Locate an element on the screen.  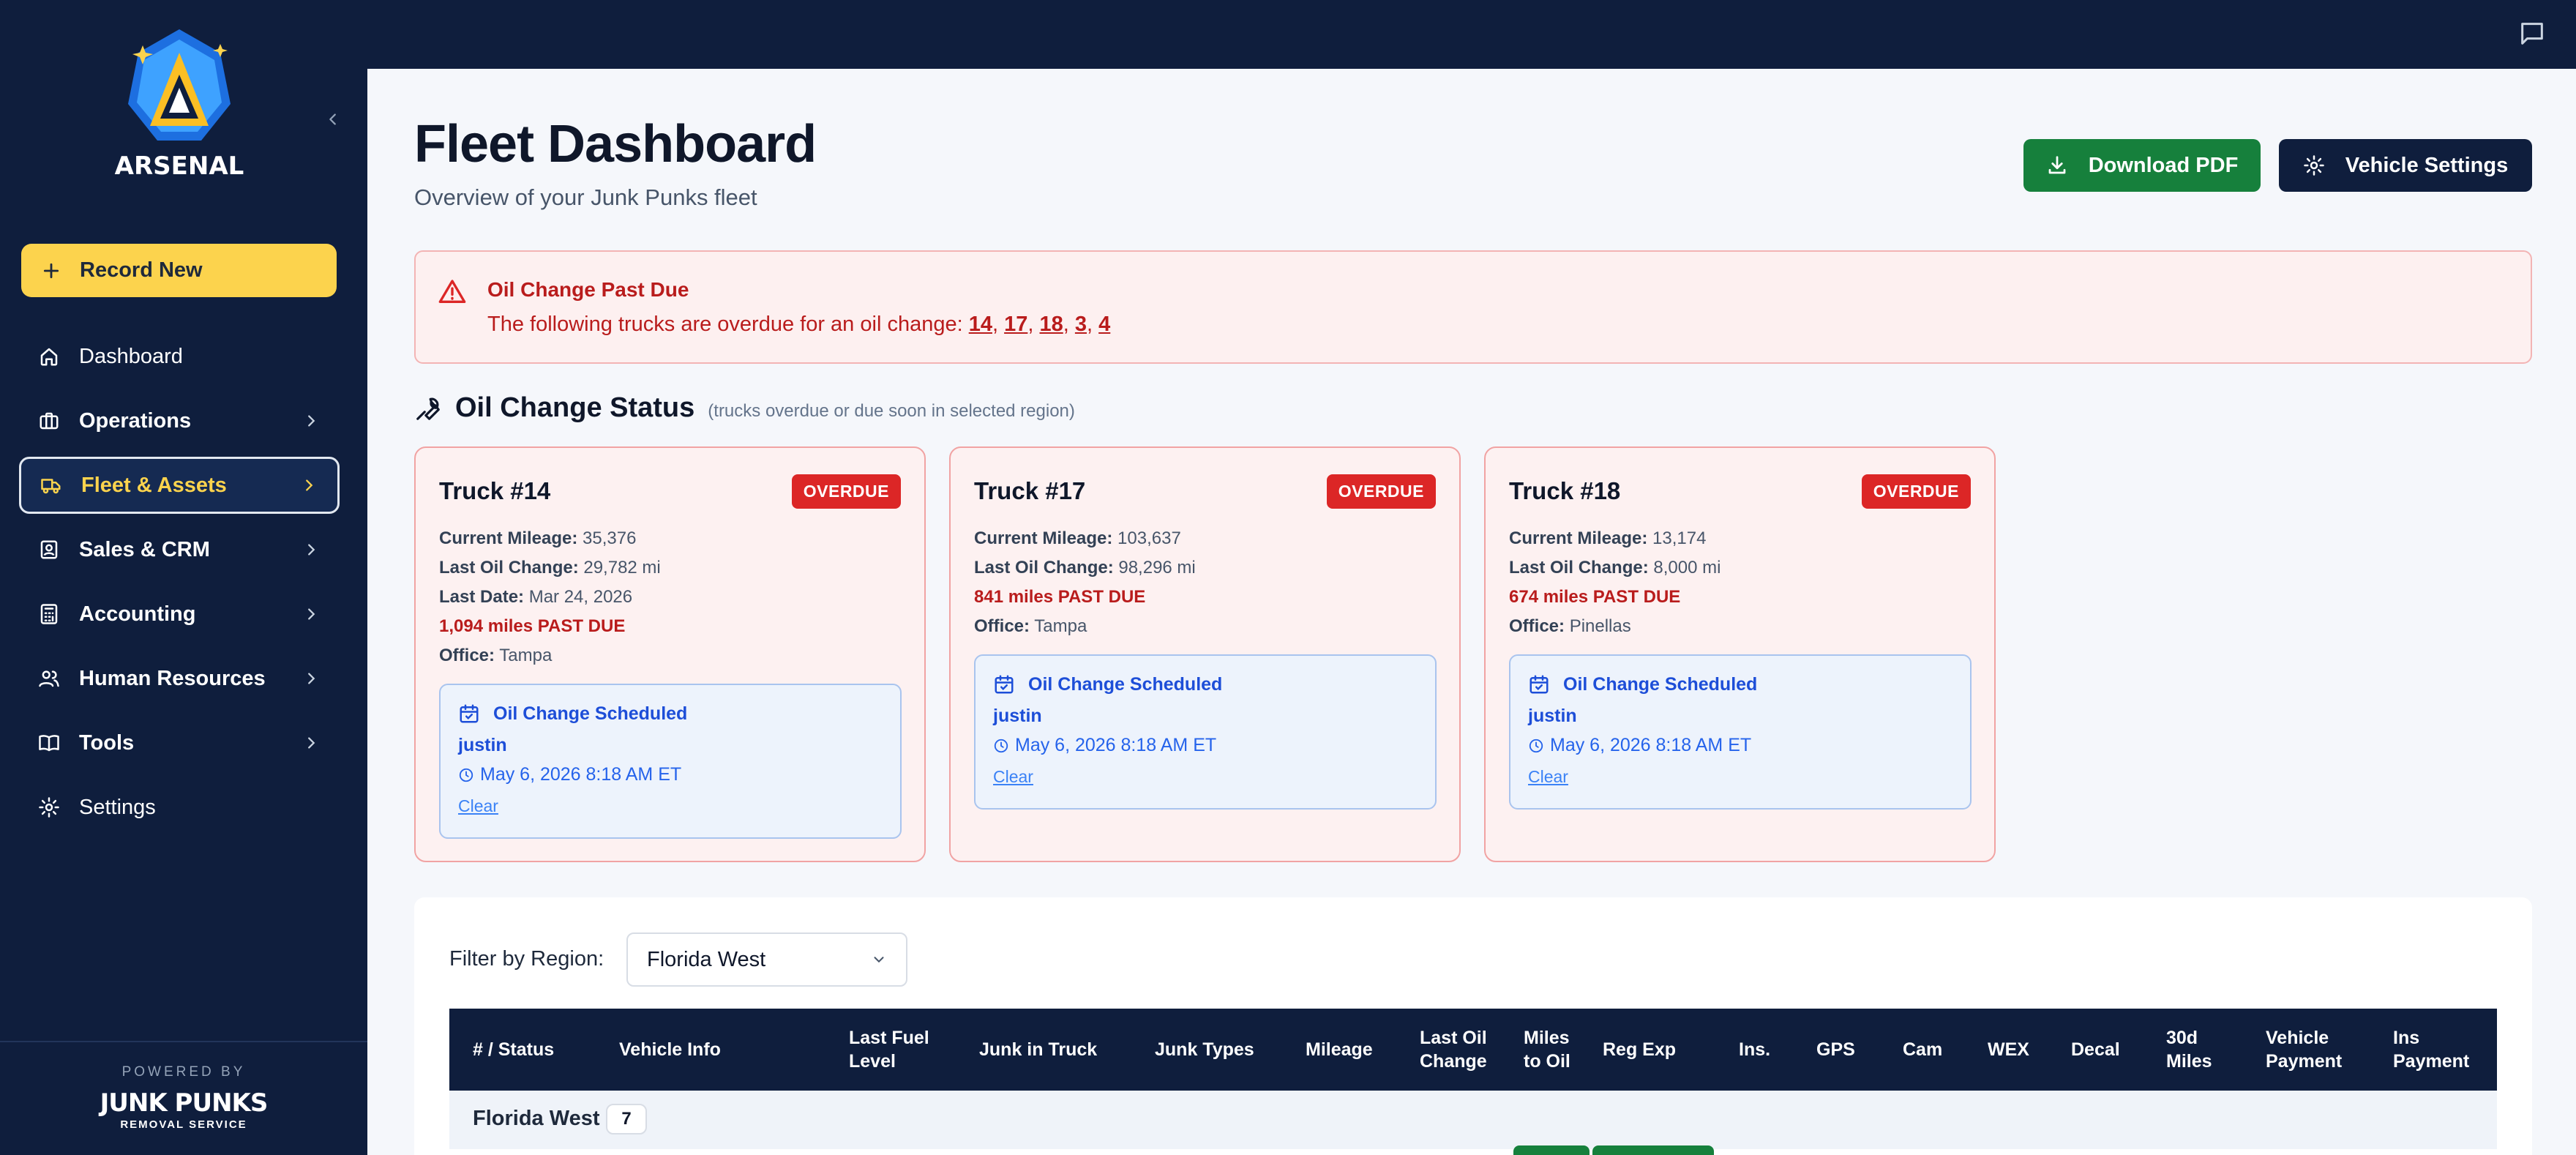
status-badge: OVERDUE is located at coordinates (846, 491).